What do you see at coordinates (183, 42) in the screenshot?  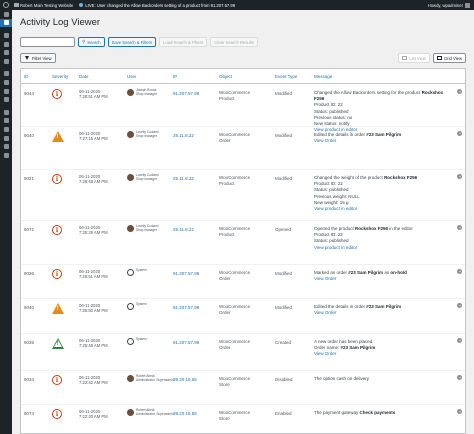 I see `load-search-button: Load Search & Filters` at bounding box center [183, 42].